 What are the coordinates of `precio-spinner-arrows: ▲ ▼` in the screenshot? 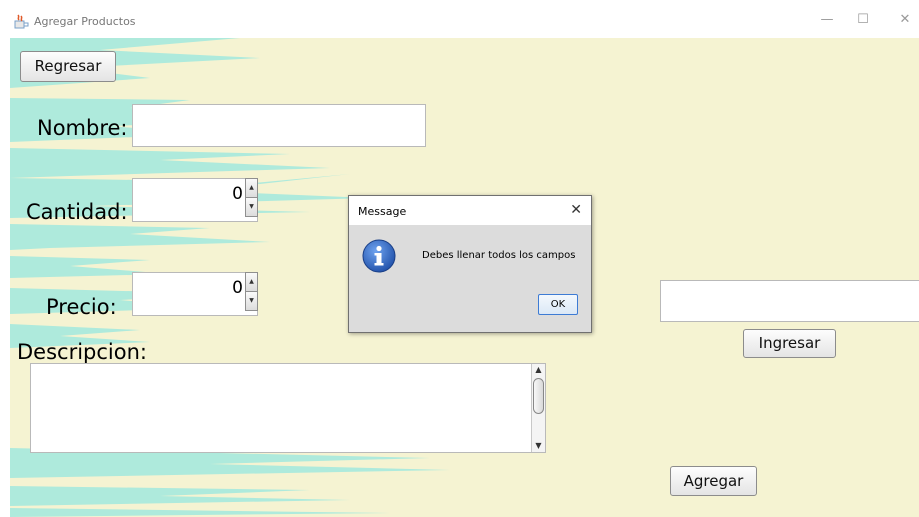 It's located at (251, 294).